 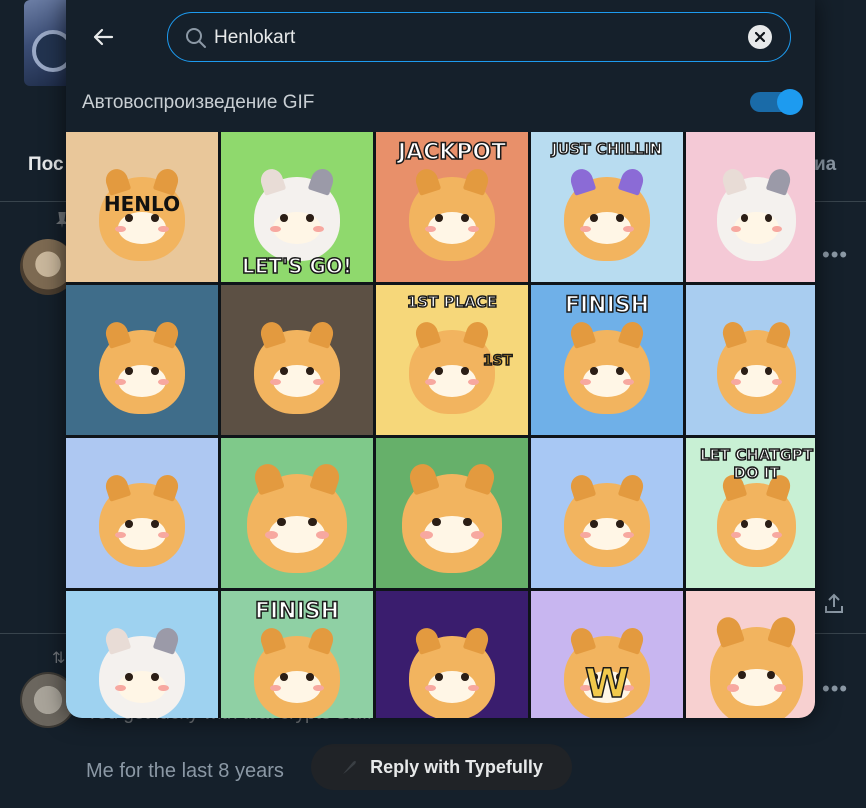 I want to click on back-arrow-icon, so click(x=103, y=37).